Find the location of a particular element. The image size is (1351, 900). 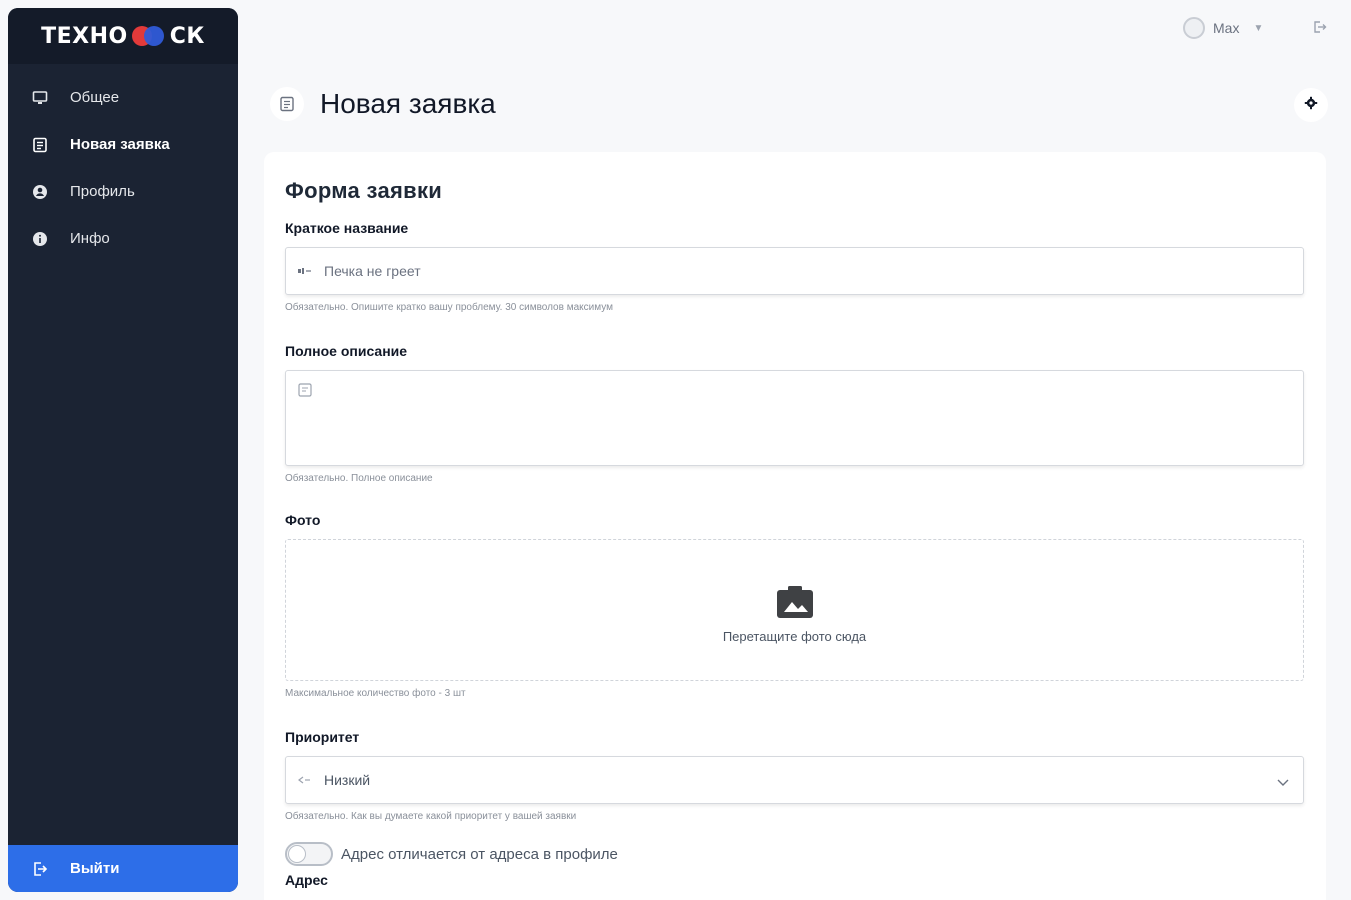

gear-icon is located at coordinates (1311, 105).